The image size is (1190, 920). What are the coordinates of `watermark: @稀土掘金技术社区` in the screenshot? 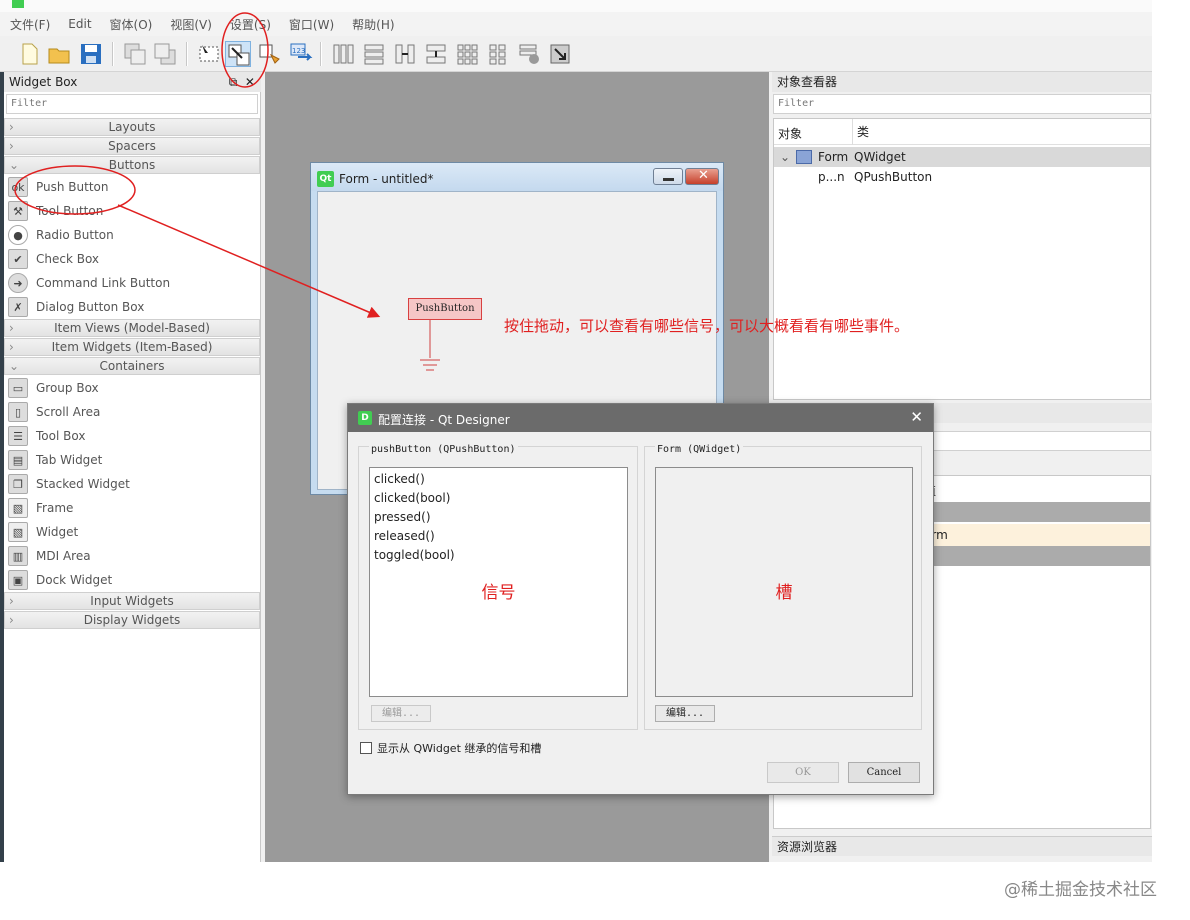 It's located at (1080, 890).